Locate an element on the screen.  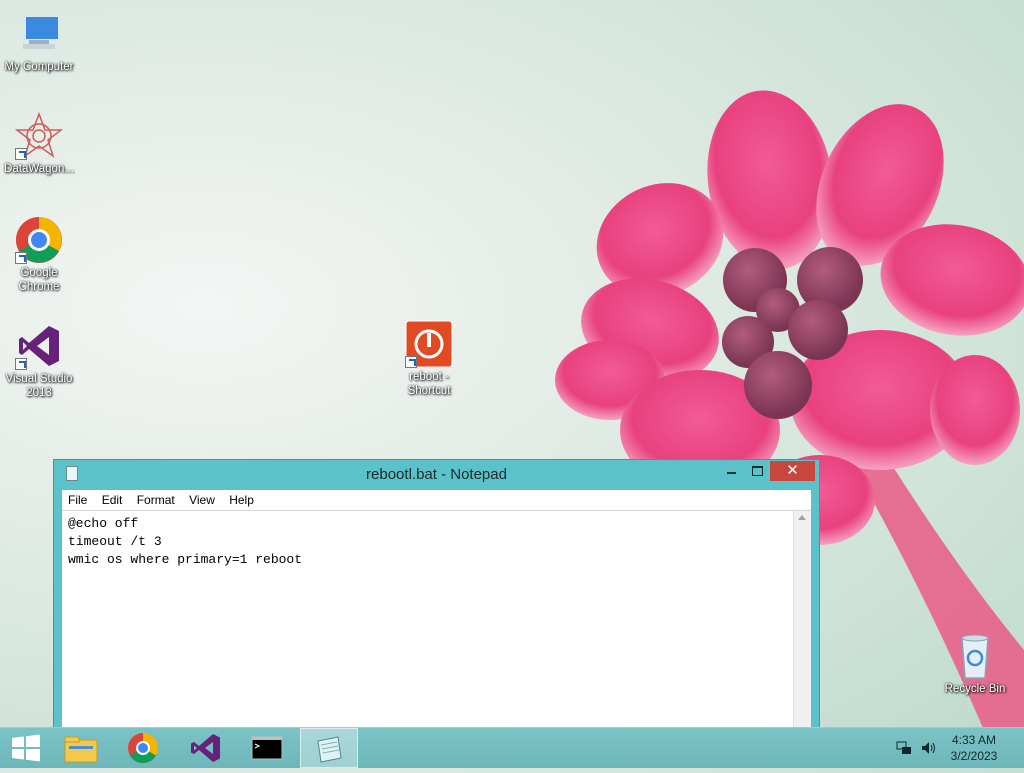
minimize-button is located at coordinates (731, 471).